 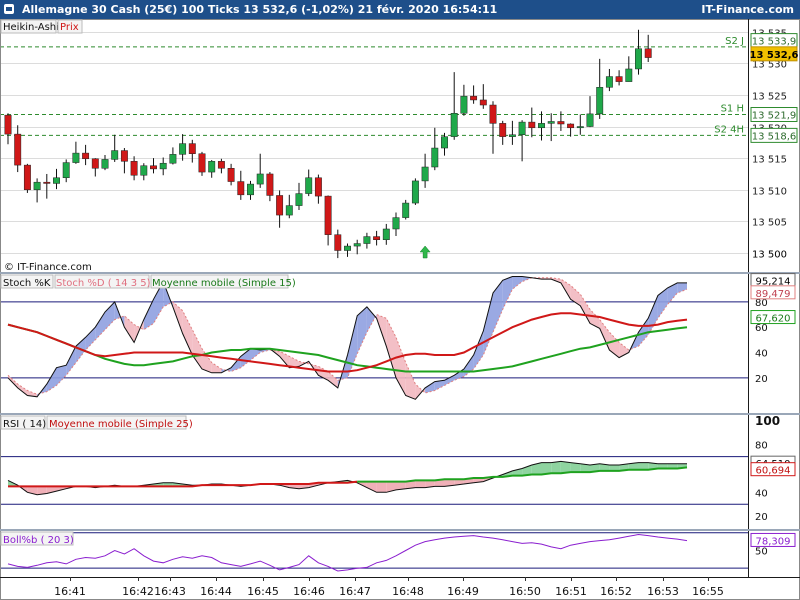 I want to click on support-level-label: S2 J, so click(x=734, y=41).